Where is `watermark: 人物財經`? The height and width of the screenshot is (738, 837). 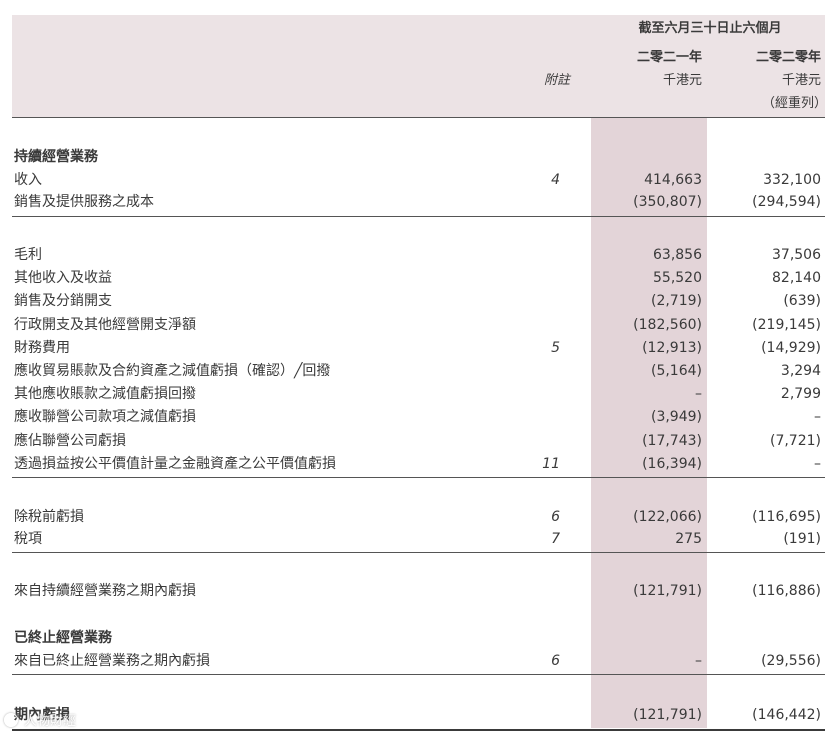
watermark: 人物財經 is located at coordinates (40, 719).